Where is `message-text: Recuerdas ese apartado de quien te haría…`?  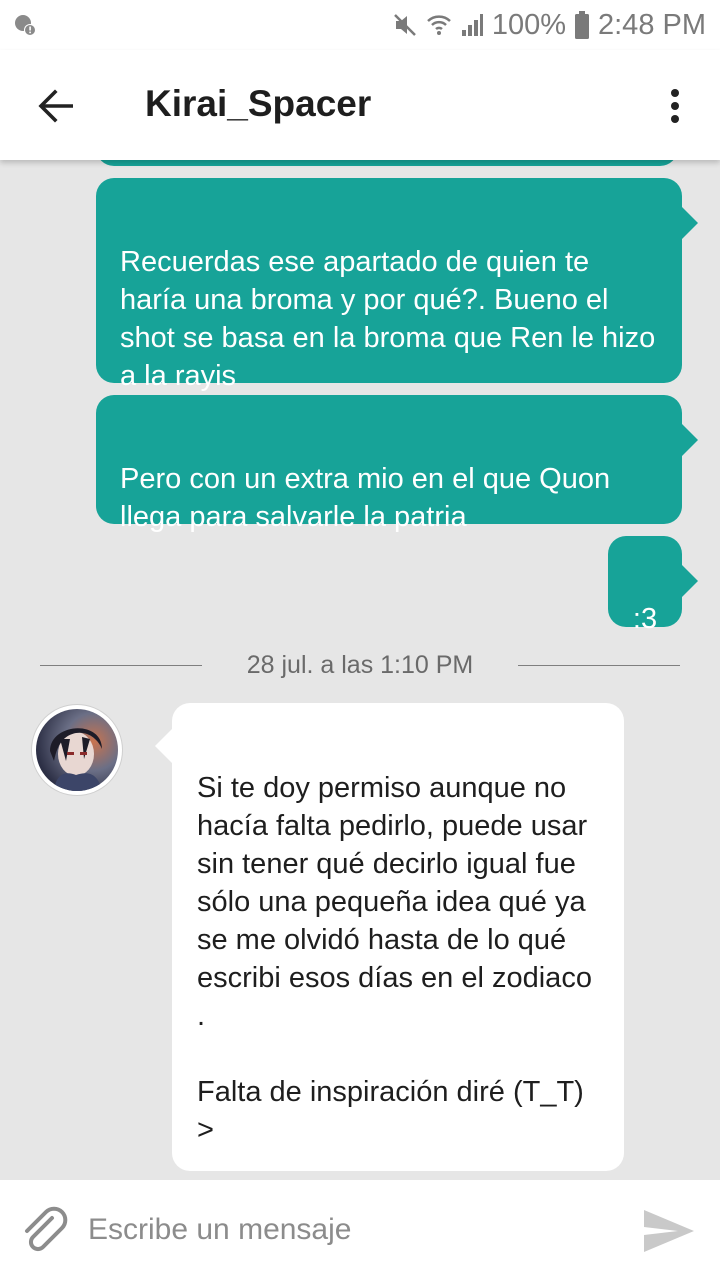 message-text: Recuerdas ese apartado de quien te haría… is located at coordinates (388, 319).